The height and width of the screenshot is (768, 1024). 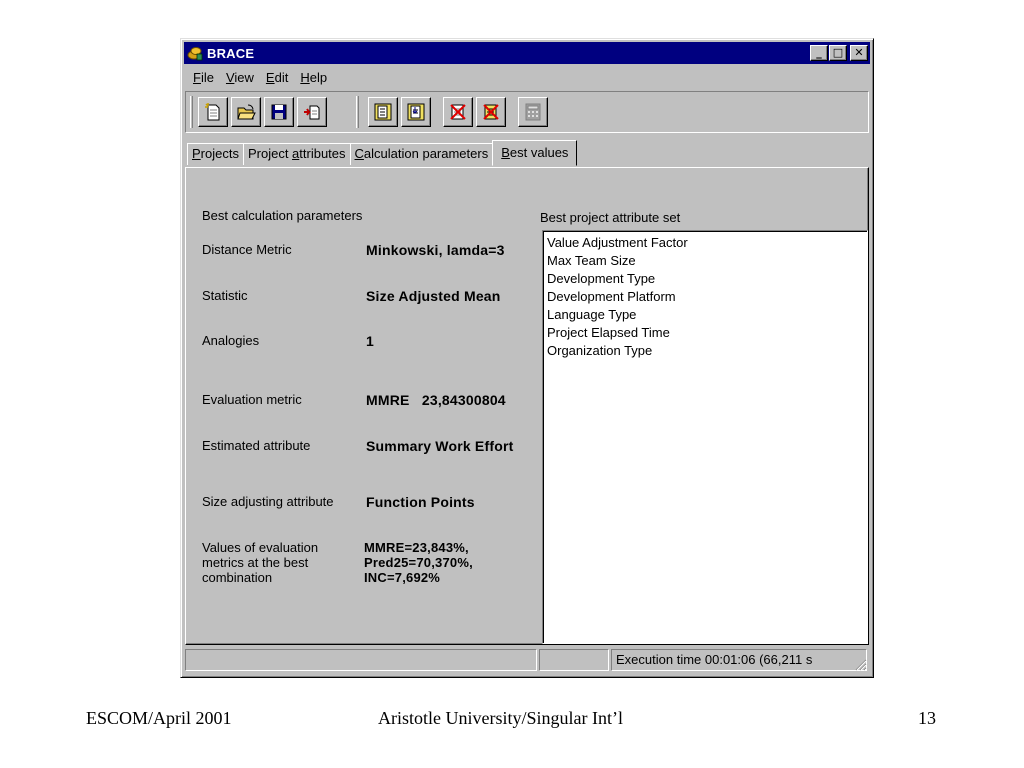 What do you see at coordinates (231, 53) in the screenshot?
I see `window-title: BRACE` at bounding box center [231, 53].